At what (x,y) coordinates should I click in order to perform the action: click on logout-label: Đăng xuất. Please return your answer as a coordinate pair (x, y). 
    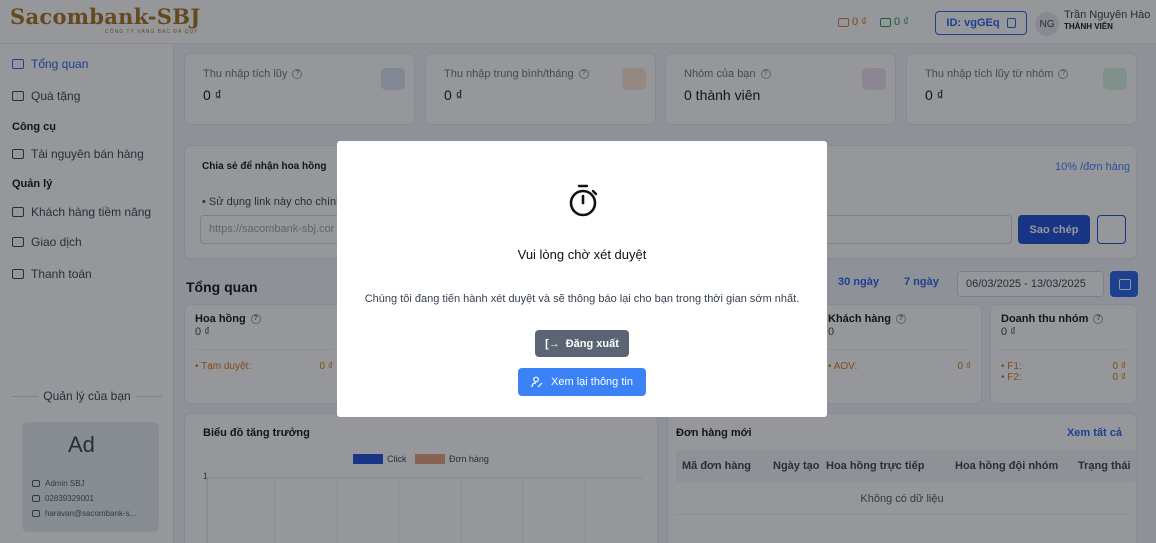
    Looking at the image, I should click on (592, 343).